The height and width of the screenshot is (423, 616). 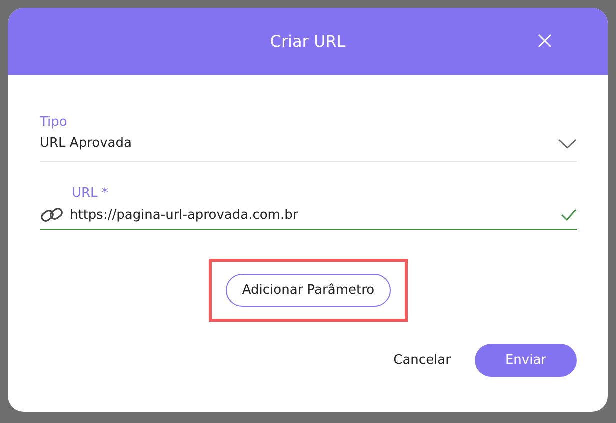 What do you see at coordinates (308, 215) in the screenshot?
I see `url-input-field: https://pagina-url-aprovada.com.br` at bounding box center [308, 215].